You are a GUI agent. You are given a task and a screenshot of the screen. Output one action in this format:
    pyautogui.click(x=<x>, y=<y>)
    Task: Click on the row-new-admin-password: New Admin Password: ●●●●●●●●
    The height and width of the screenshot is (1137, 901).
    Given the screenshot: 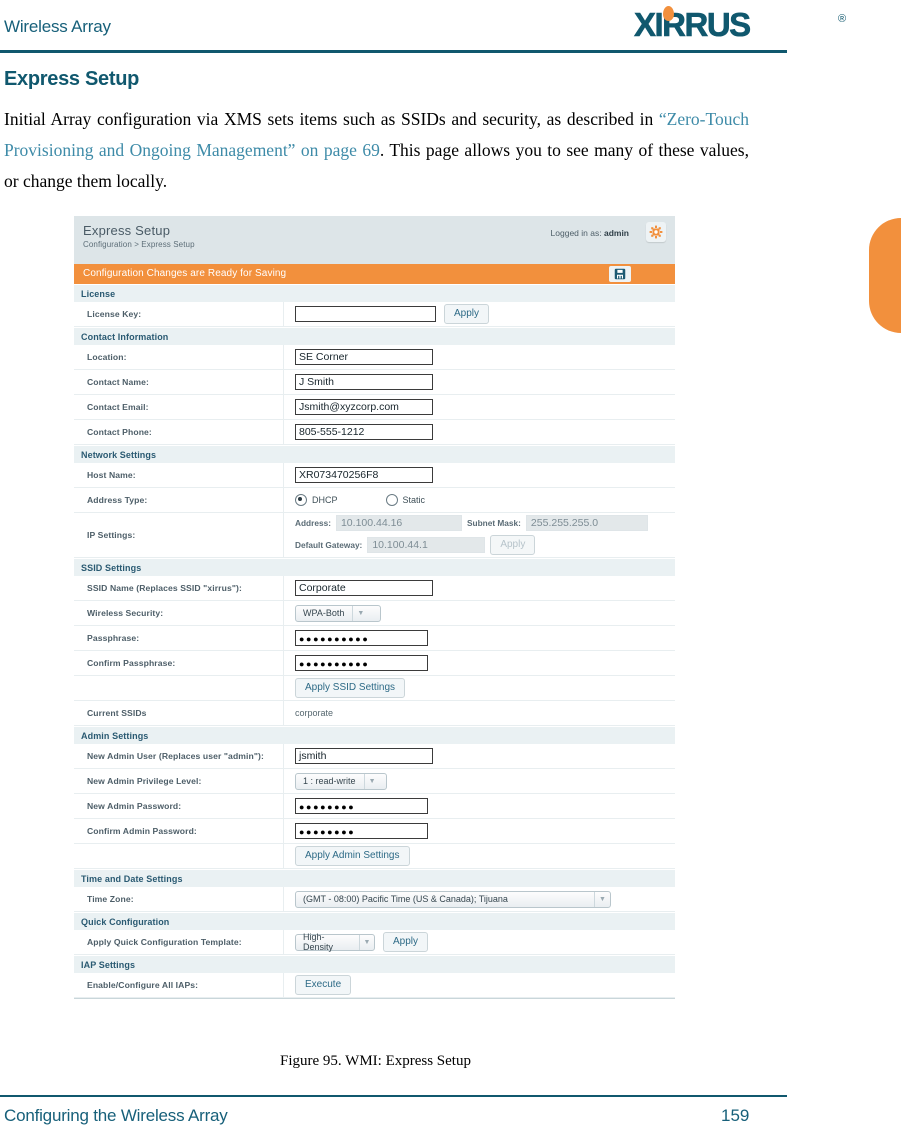 What is the action you would take?
    pyautogui.click(x=374, y=806)
    